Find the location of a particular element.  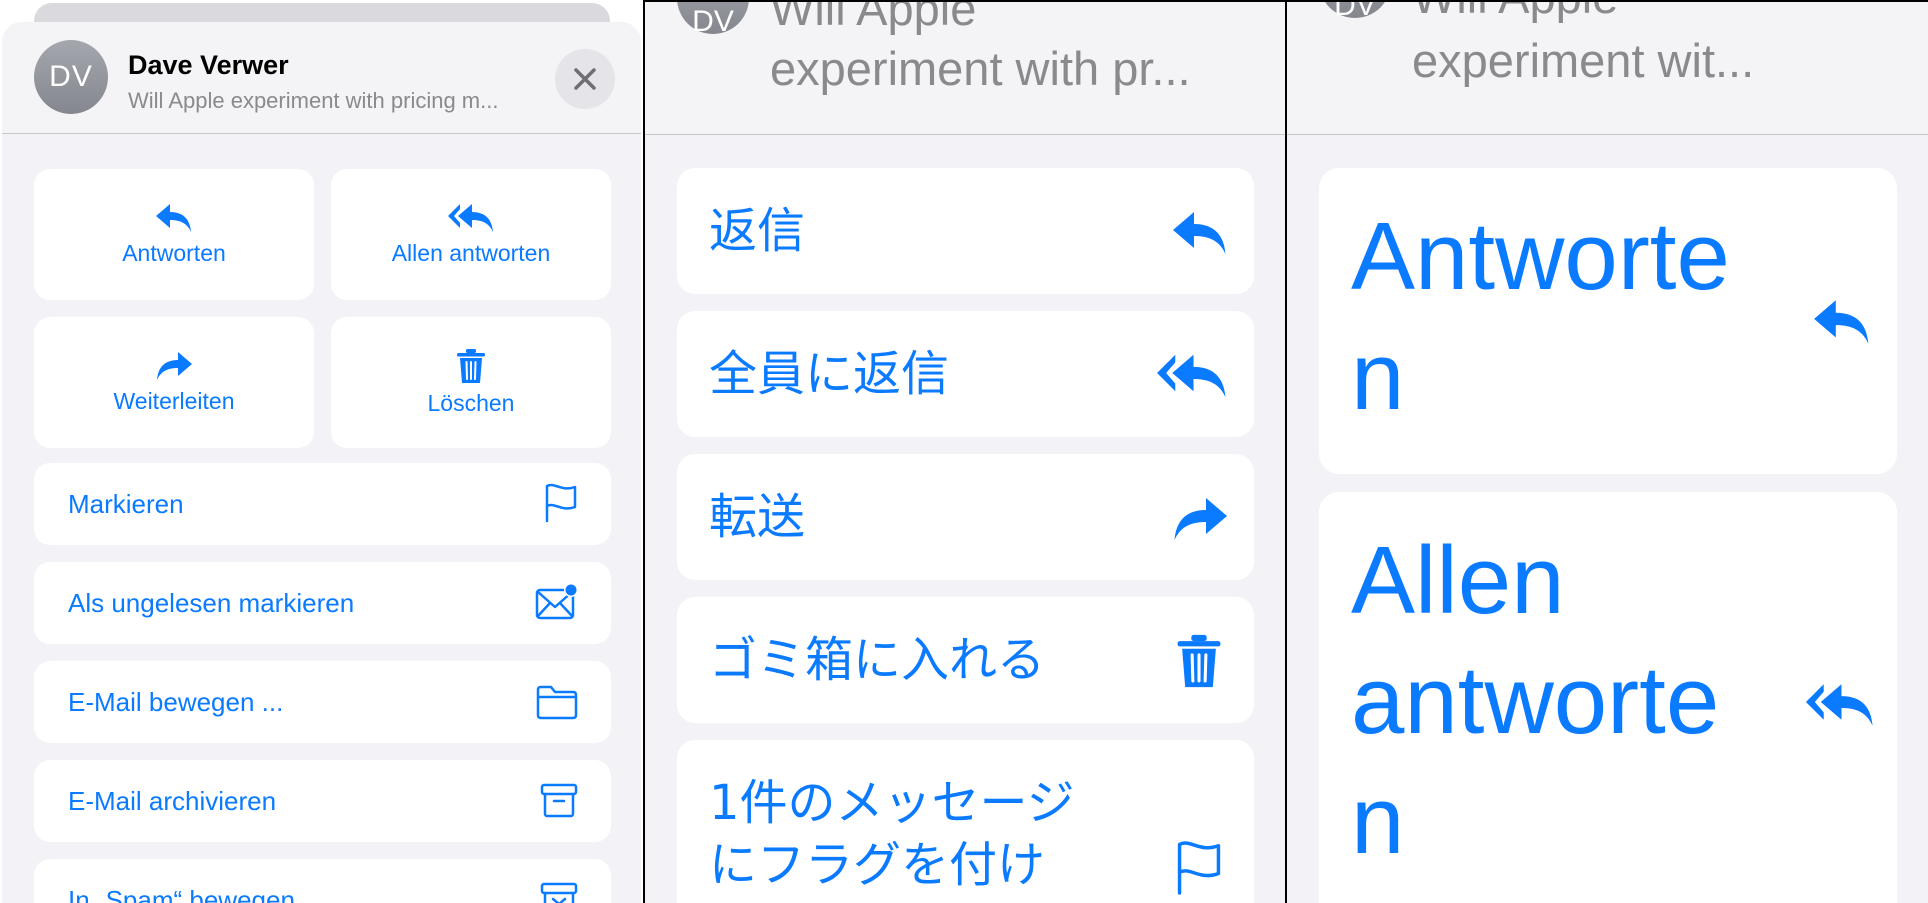

reply-all-label: Allen antworten is located at coordinates (471, 253).